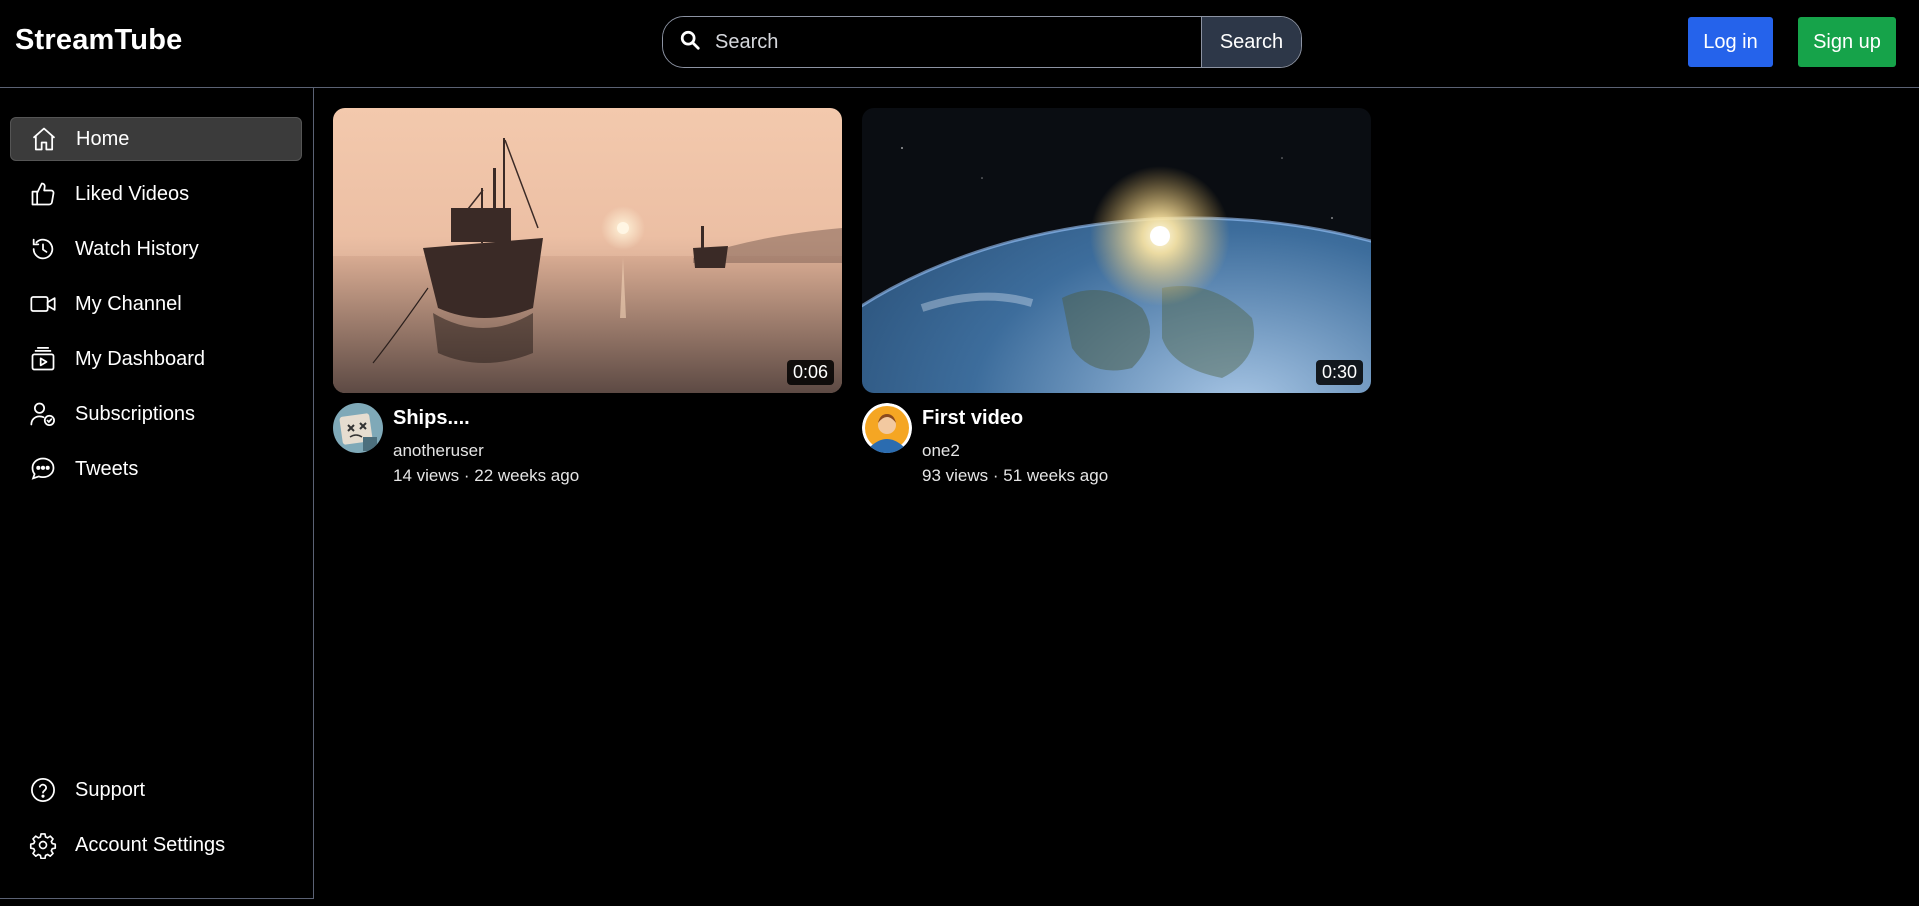 The width and height of the screenshot is (1919, 906). I want to click on sidebar-item-label: Tweets, so click(107, 468).